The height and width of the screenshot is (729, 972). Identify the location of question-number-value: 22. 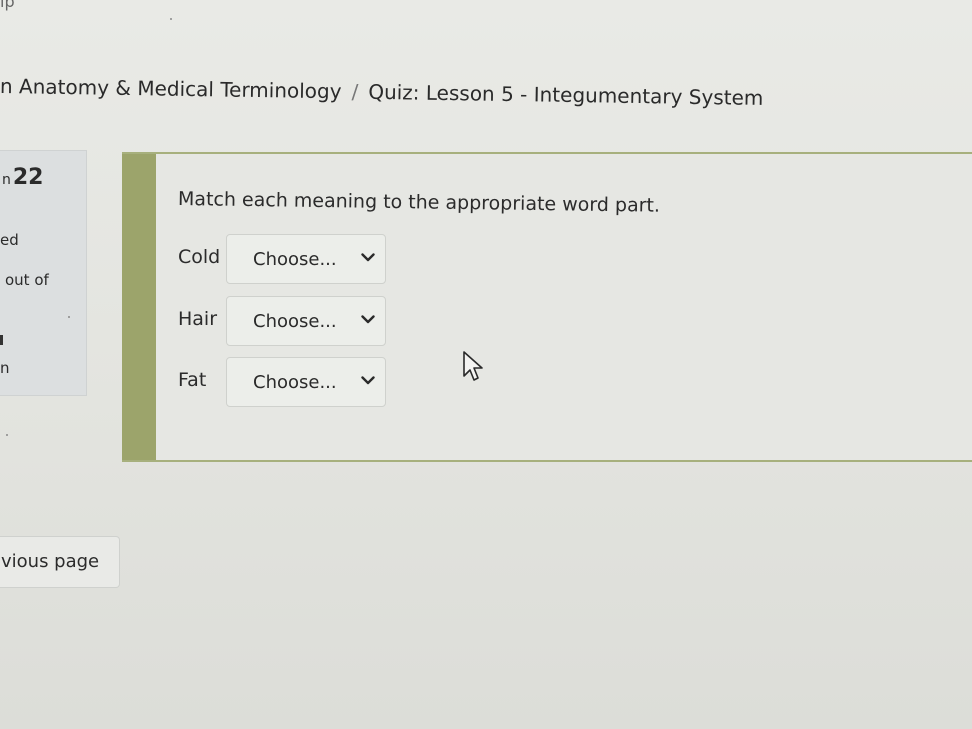
(28, 177).